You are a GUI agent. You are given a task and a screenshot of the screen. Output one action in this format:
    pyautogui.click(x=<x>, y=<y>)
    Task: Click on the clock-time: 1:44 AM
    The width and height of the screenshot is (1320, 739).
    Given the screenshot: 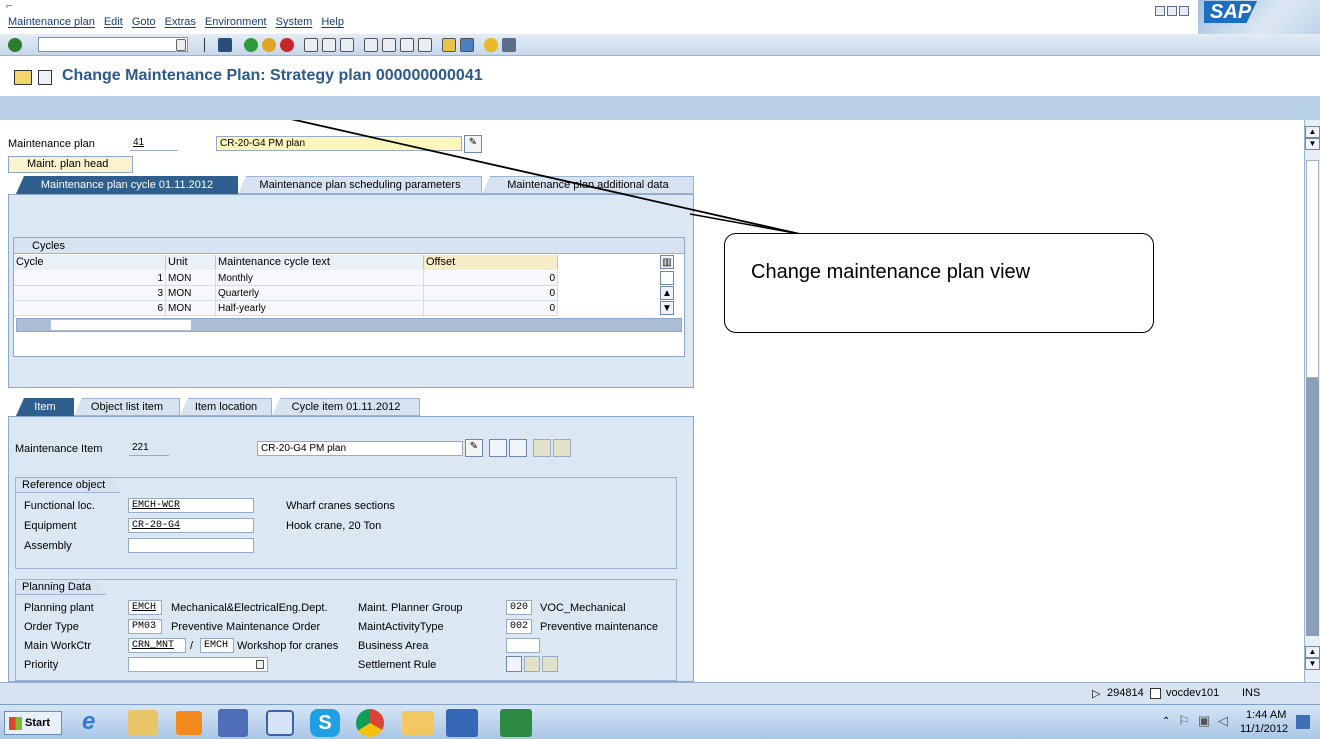 What is the action you would take?
    pyautogui.click(x=1266, y=715)
    